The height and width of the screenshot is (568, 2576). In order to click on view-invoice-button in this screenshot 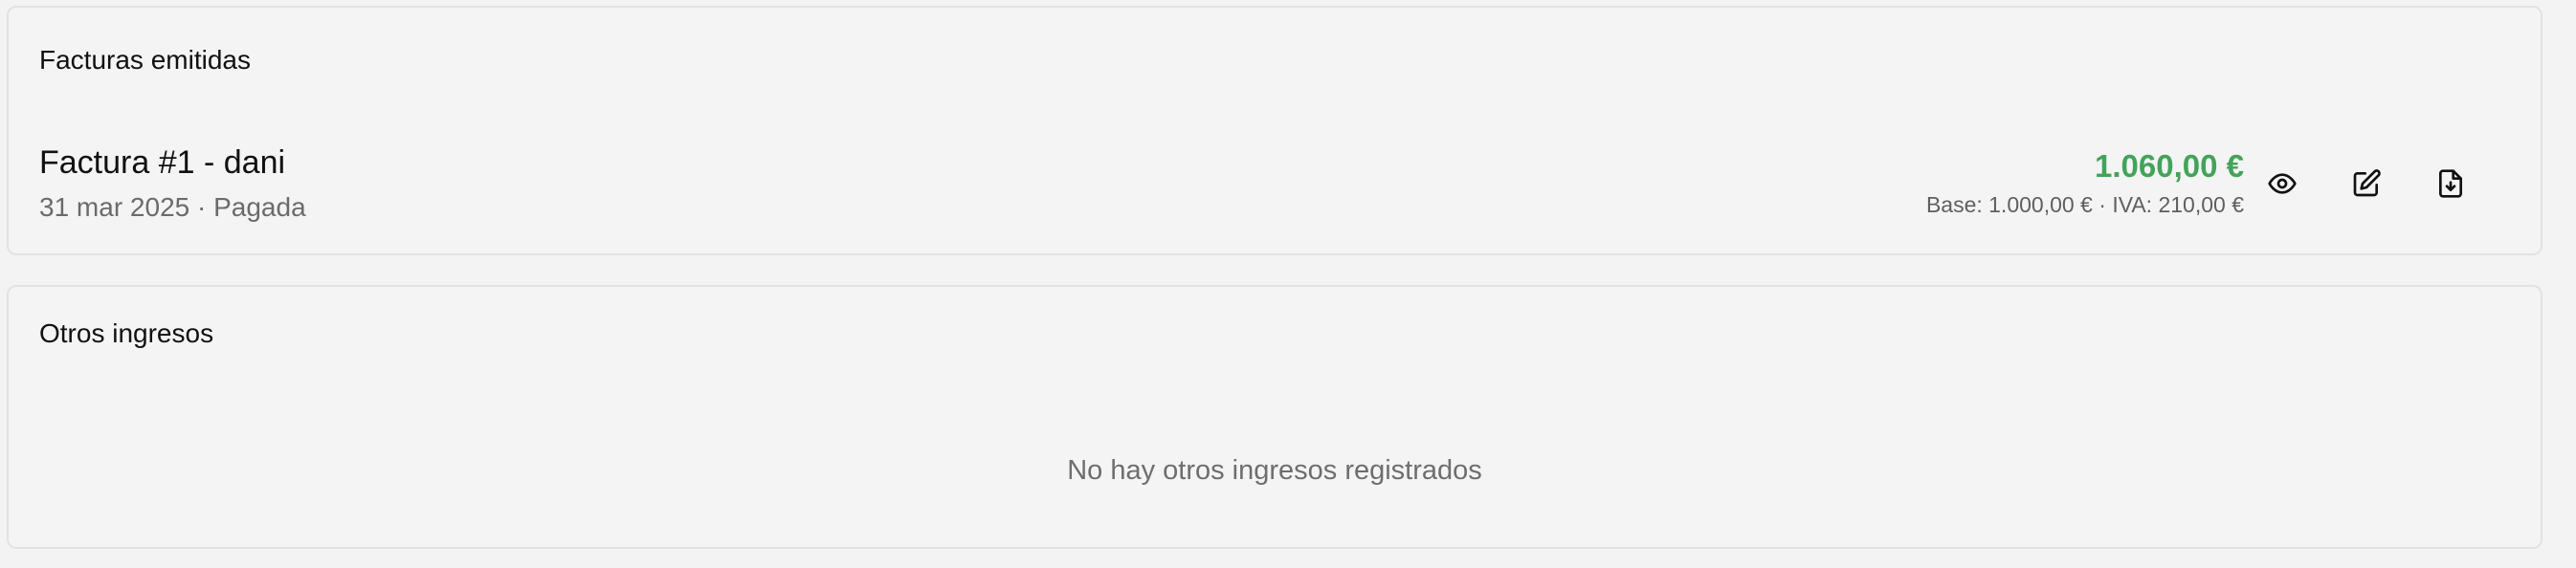, I will do `click(2282, 184)`.